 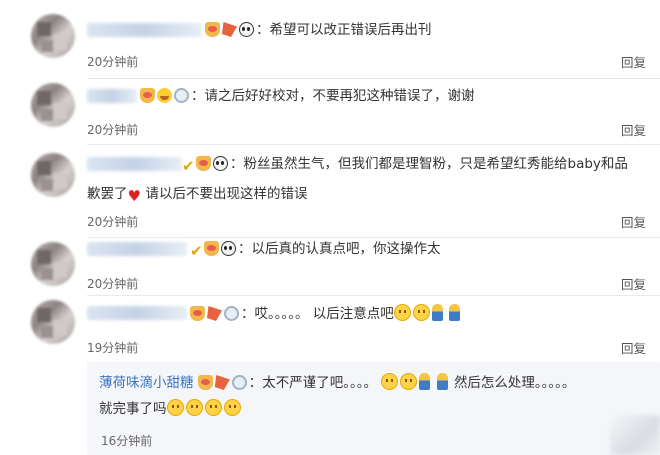 I want to click on comment-text: ✔ ：粉丝虽然生气，但我们都是理智粉，只是希望红秀能给baby和品, so click(x=405, y=165).